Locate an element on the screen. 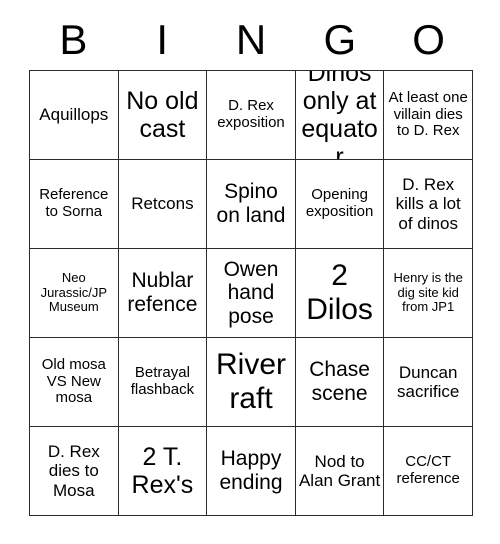 The height and width of the screenshot is (544, 500). bingo-cell: Nublar refence is located at coordinates (163, 293).